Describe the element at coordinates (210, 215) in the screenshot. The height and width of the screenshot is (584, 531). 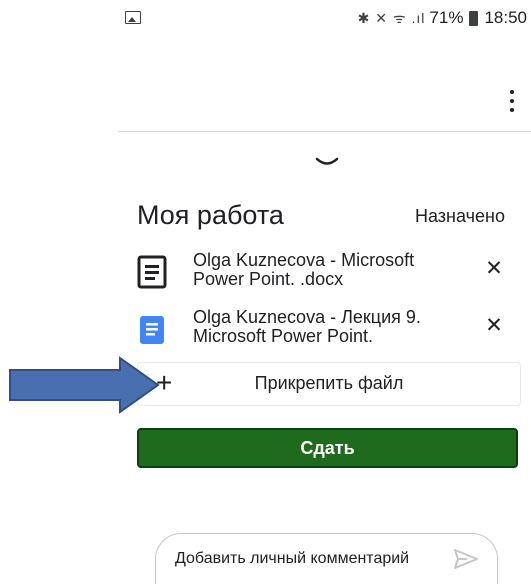
I see `my-work-title: Моя работа` at that location.